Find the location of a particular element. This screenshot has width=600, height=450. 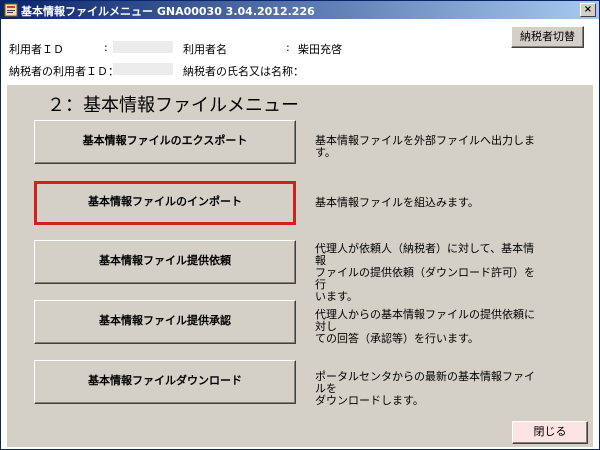

taxpayer-user-id-value-masked is located at coordinates (143, 69).